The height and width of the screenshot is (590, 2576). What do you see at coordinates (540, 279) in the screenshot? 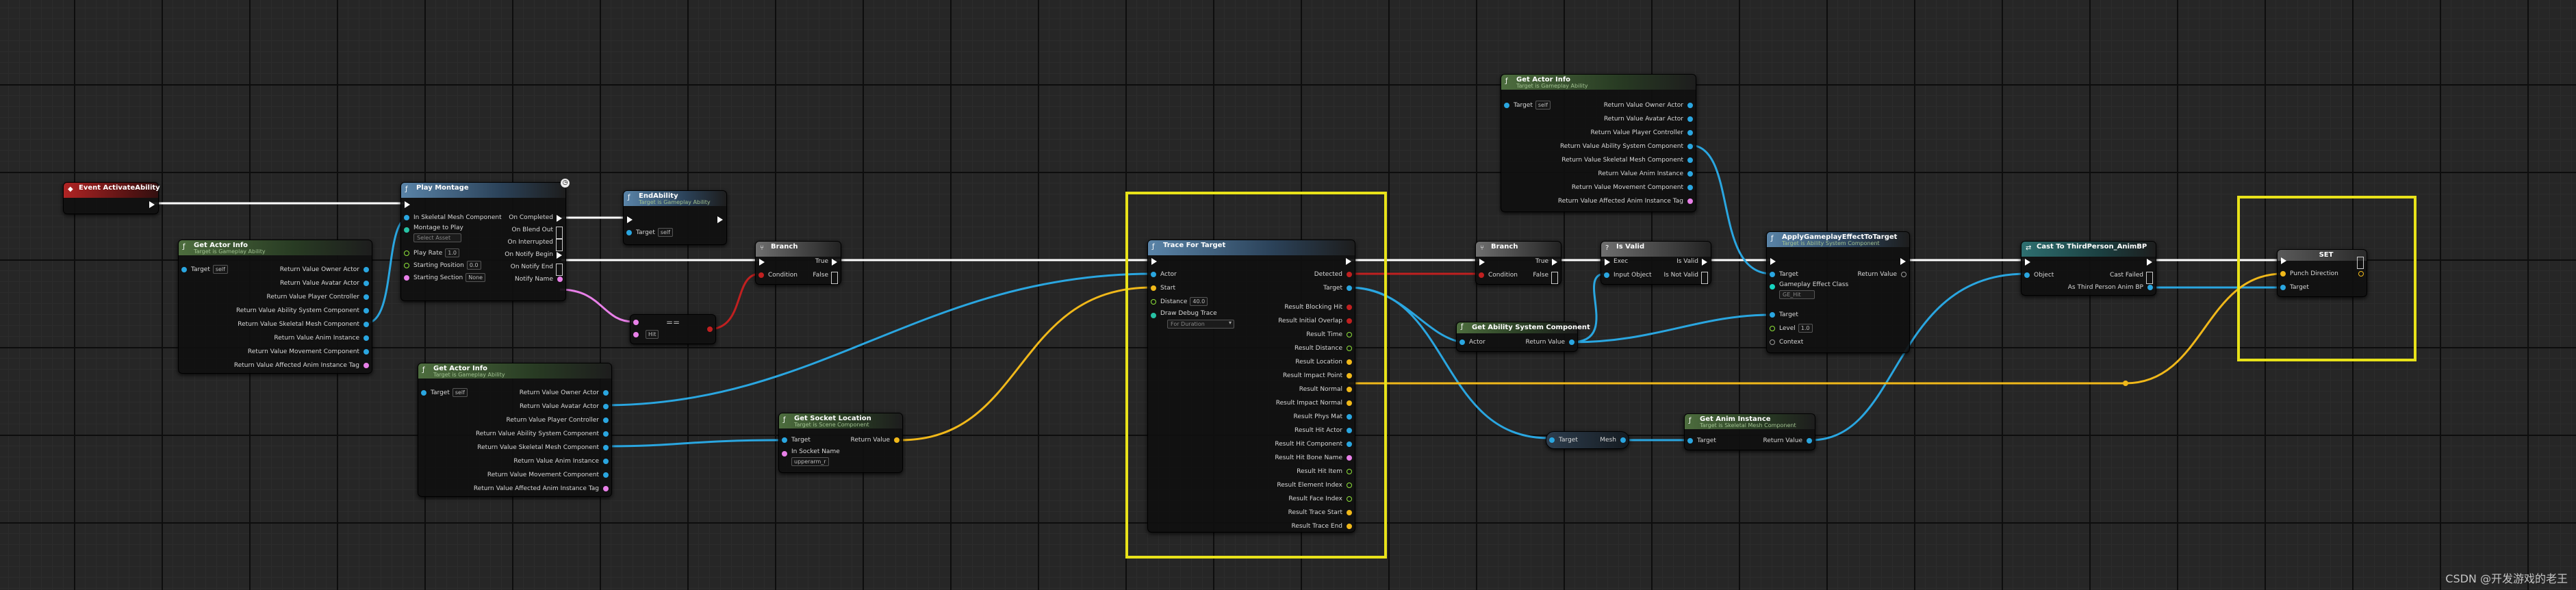
I see `notify-name-pin: Notify Name` at bounding box center [540, 279].